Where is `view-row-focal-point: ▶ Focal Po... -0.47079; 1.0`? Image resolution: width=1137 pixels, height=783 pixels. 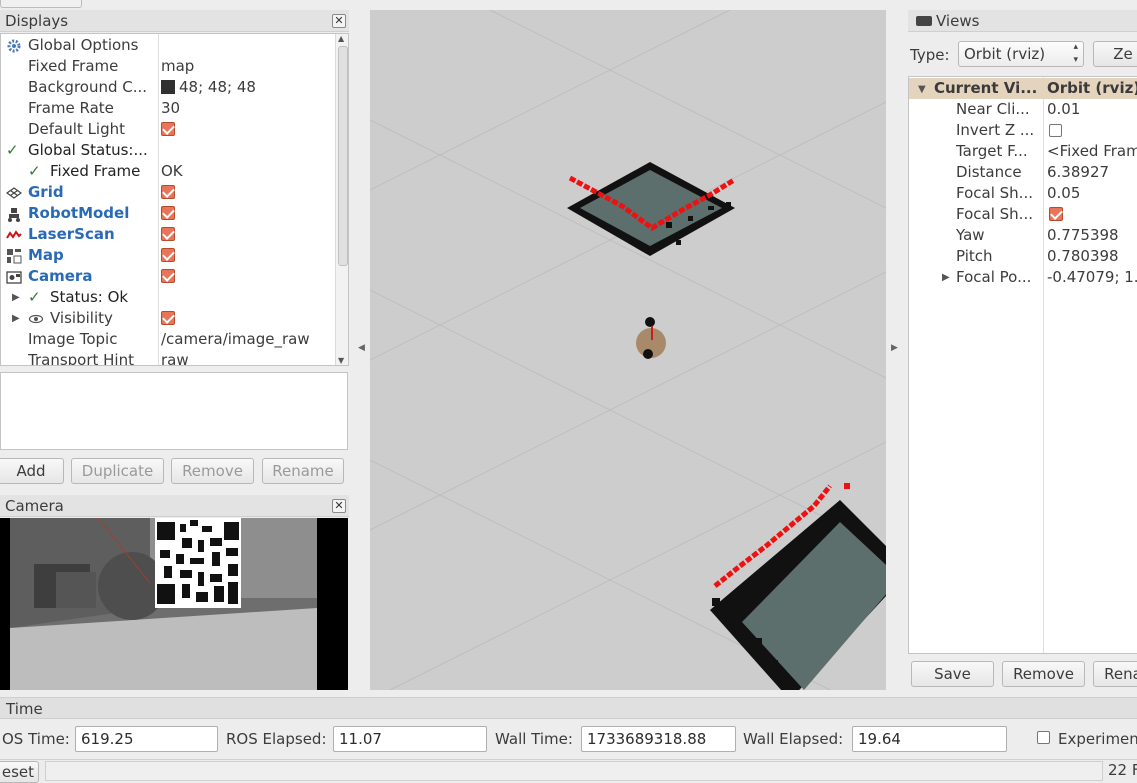 view-row-focal-point: ▶ Focal Po... -0.47079; 1.0 is located at coordinates (1023, 277).